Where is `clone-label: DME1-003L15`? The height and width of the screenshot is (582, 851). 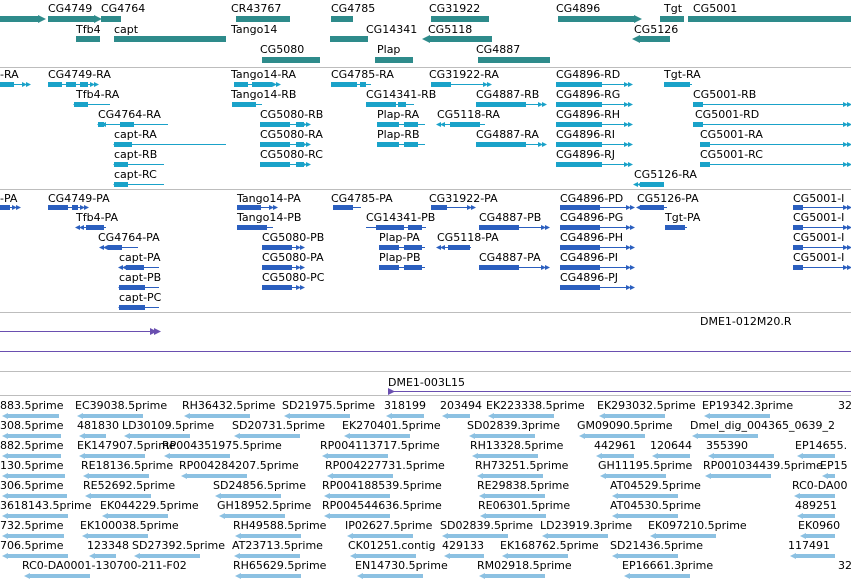
clone-label: DME1-003L15 is located at coordinates (426, 383).